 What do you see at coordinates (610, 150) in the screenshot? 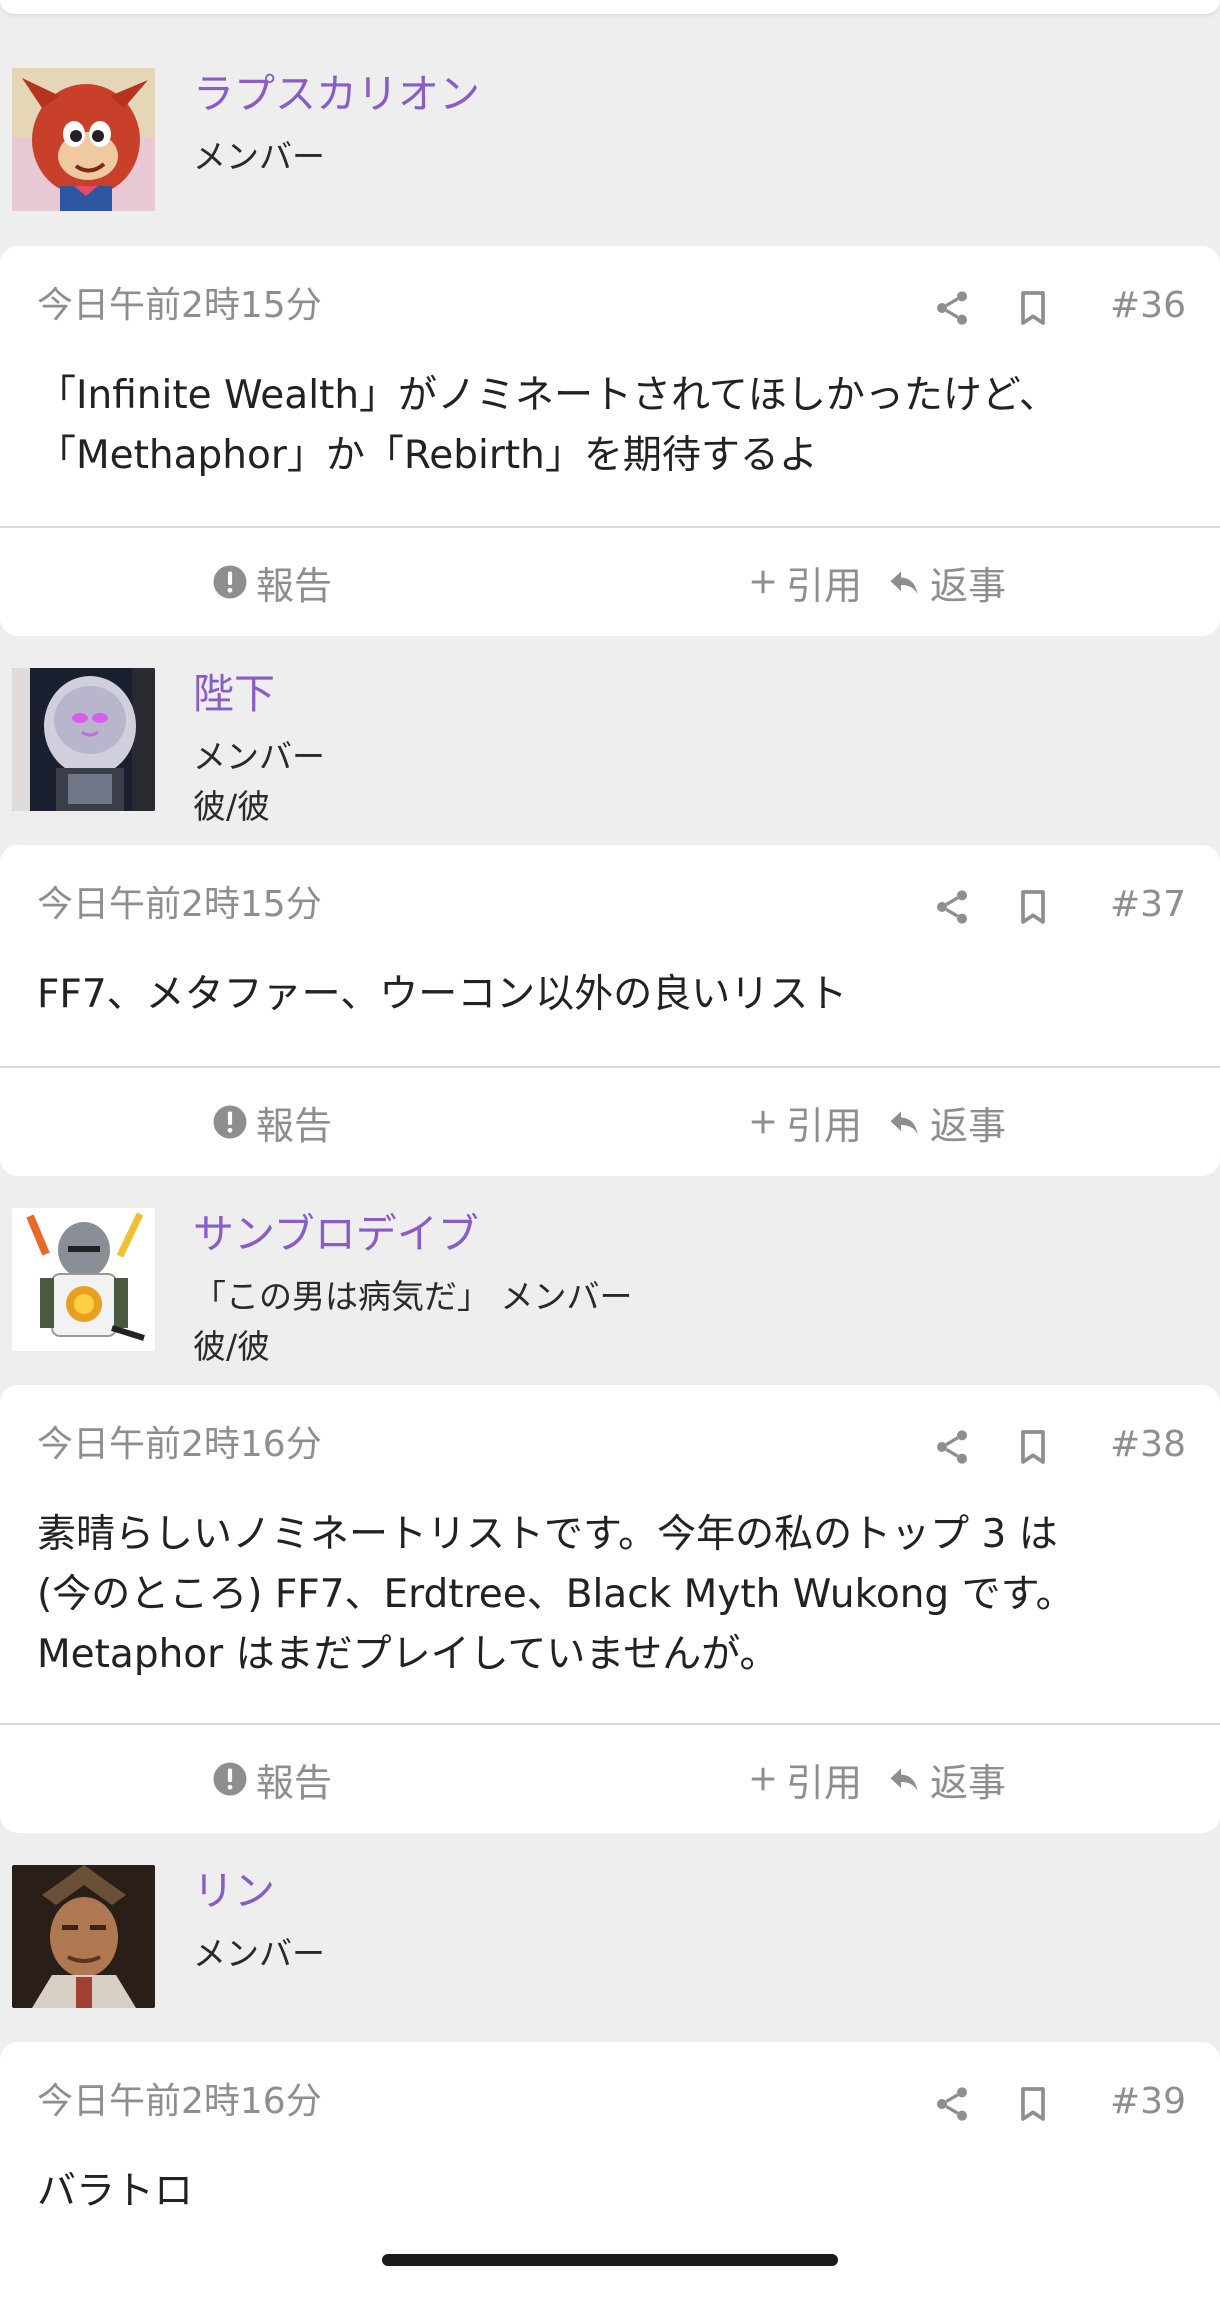
I see `post-author-header: ラプスカリオン メンバー` at bounding box center [610, 150].